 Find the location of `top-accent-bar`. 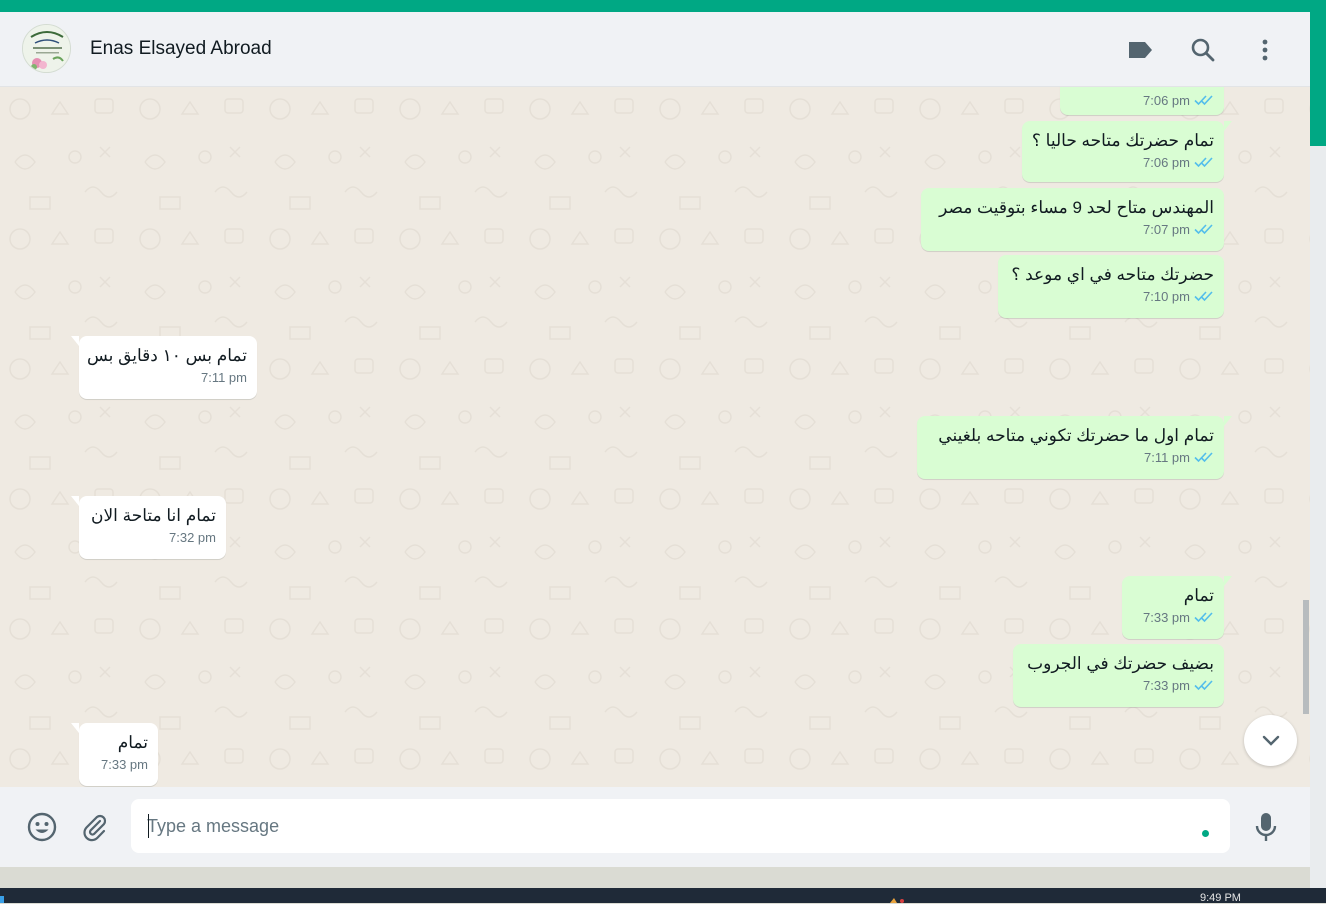

top-accent-bar is located at coordinates (655, 6).